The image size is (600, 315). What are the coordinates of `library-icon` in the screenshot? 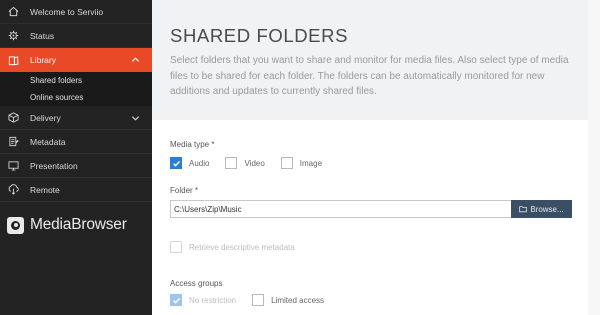 It's located at (13, 60).